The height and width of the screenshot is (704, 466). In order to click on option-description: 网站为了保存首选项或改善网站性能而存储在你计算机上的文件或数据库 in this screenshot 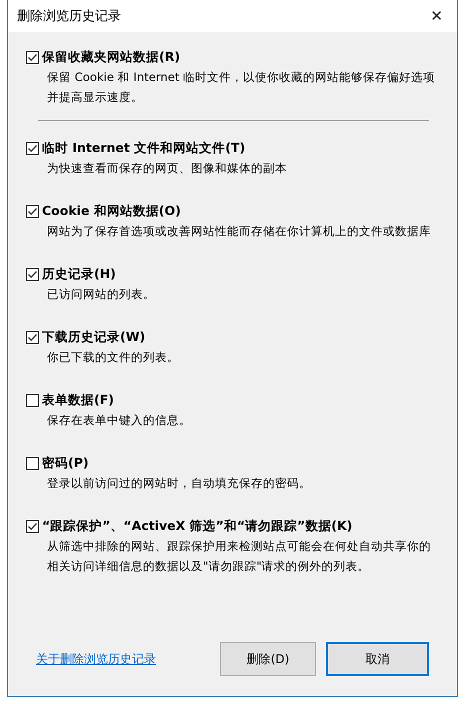, I will do `click(239, 231)`.